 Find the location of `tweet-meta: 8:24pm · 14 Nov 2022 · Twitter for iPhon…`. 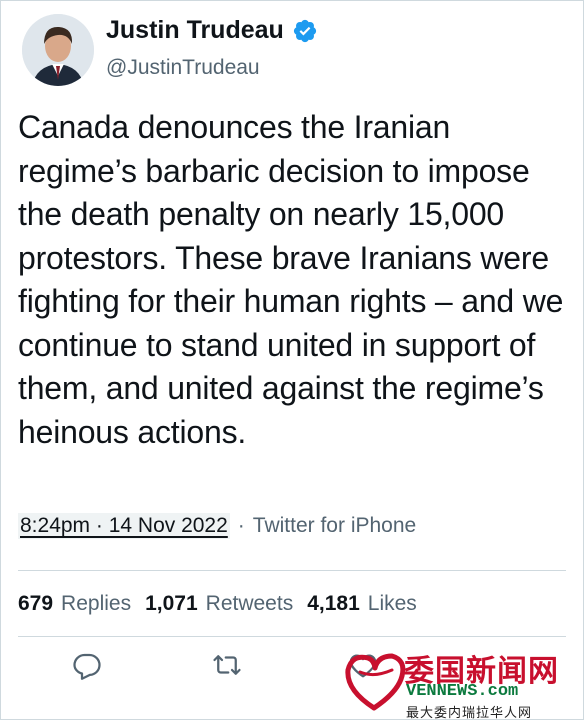

tweet-meta: 8:24pm · 14 Nov 2022 · Twitter for iPhon… is located at coordinates (217, 526).